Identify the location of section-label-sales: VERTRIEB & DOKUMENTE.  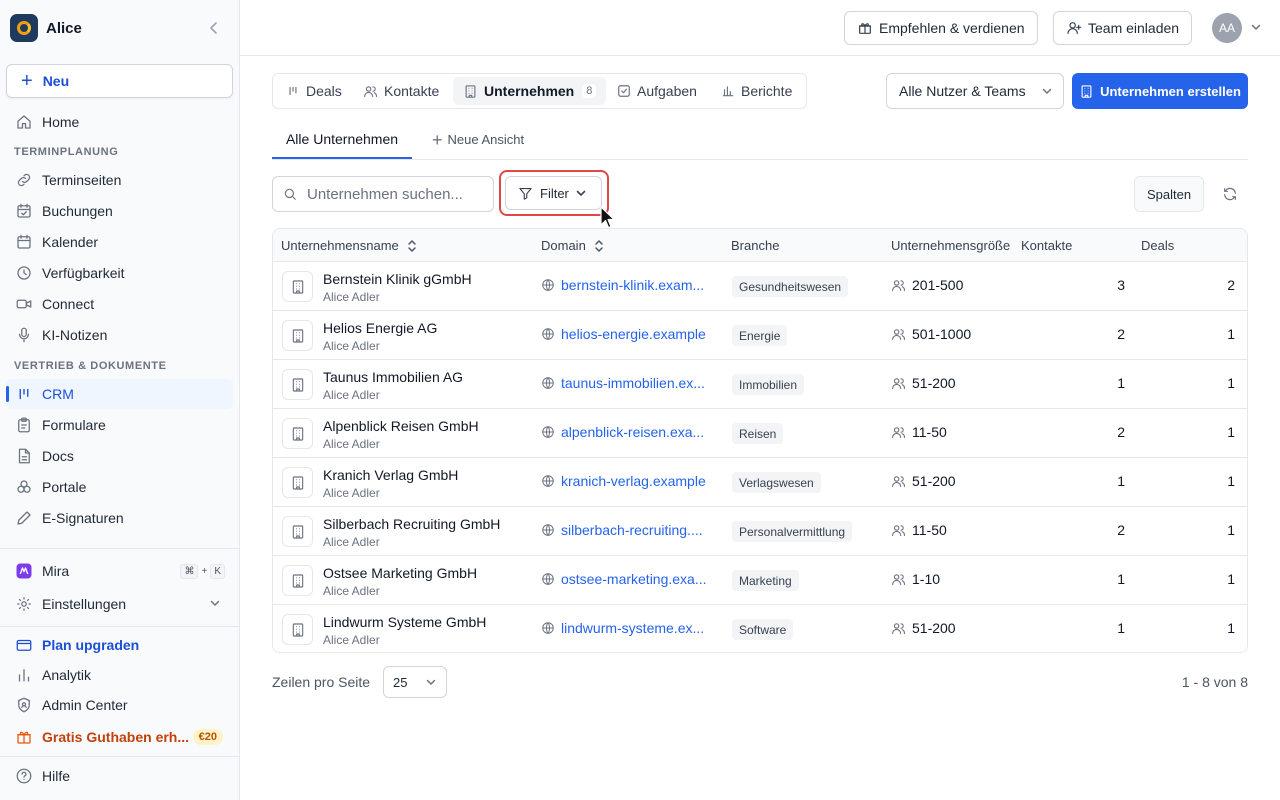
(90, 366).